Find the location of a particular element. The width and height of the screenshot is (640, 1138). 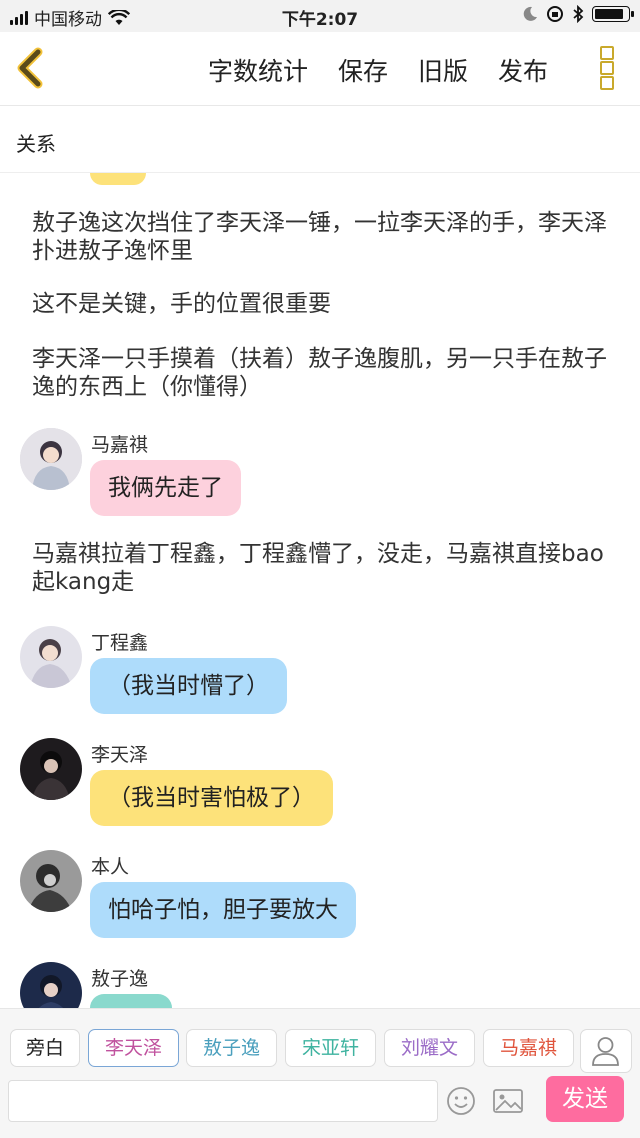

role-ao-ziyi-button: 敖子逸 is located at coordinates (231, 1048).